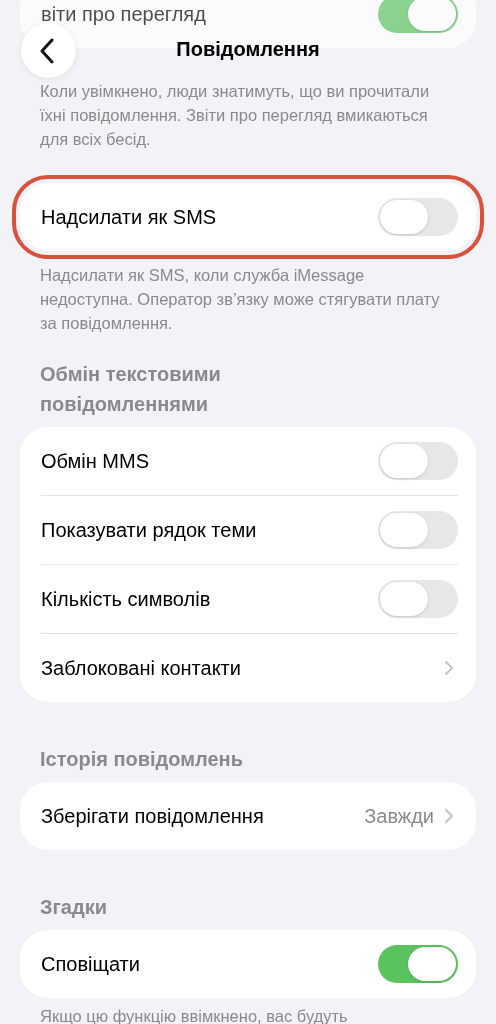 This screenshot has width=496, height=1024. What do you see at coordinates (153, 816) in the screenshot?
I see `row-label: Зберігати повідомлення` at bounding box center [153, 816].